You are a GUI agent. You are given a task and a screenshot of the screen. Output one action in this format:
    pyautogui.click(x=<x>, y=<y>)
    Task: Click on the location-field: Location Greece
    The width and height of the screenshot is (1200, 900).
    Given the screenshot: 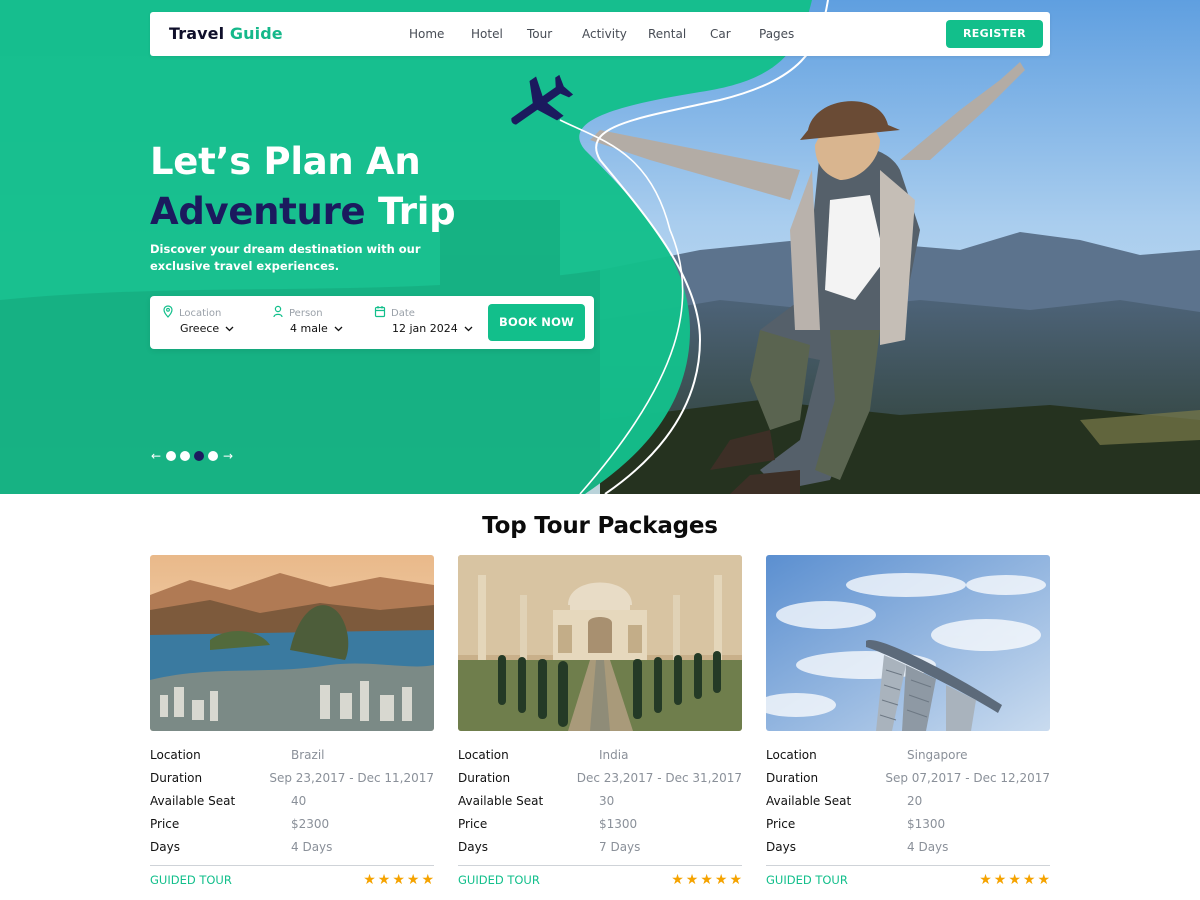 What is the action you would take?
    pyautogui.click(x=198, y=320)
    